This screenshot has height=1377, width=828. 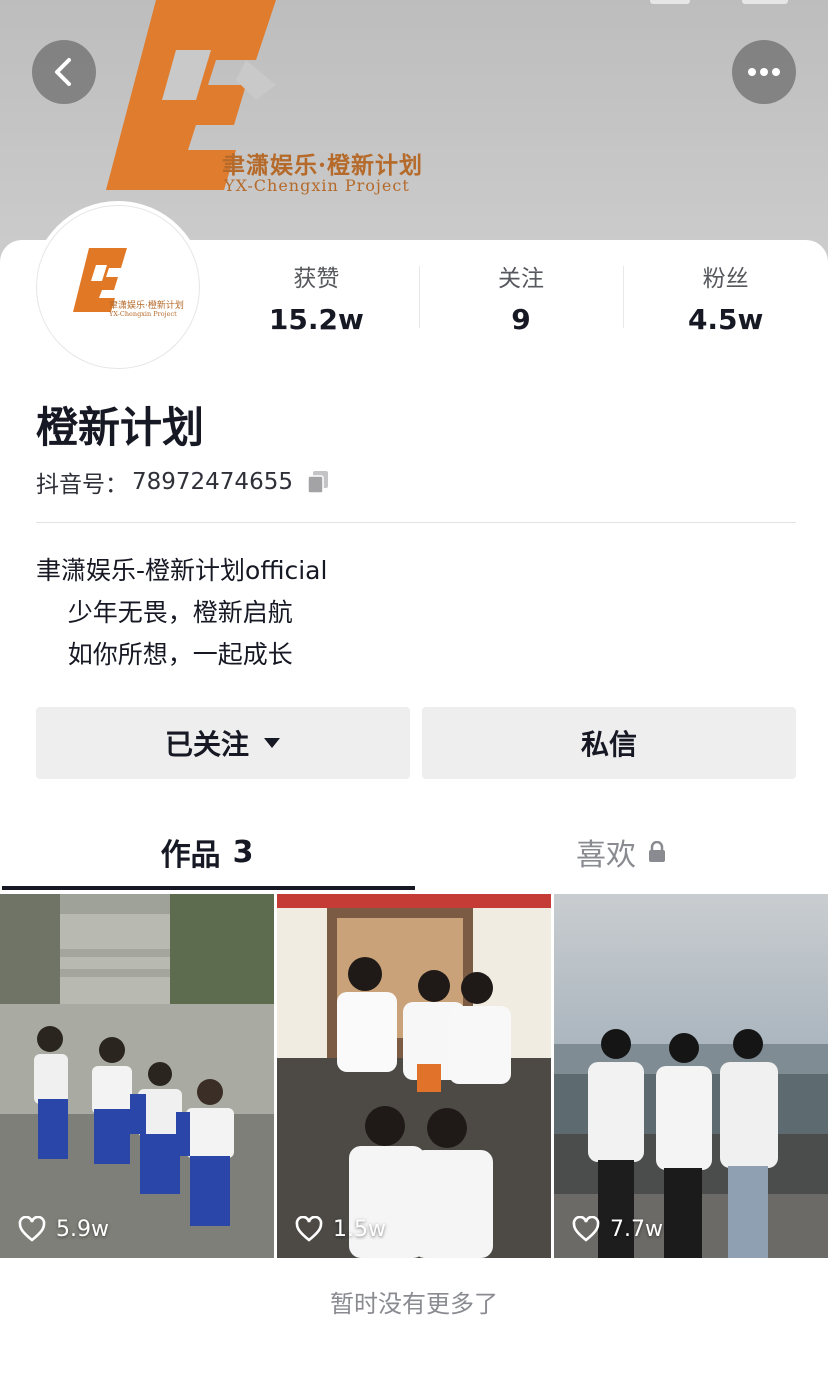 I want to click on no-more-content-note: 暂时没有更多了, so click(x=414, y=1304).